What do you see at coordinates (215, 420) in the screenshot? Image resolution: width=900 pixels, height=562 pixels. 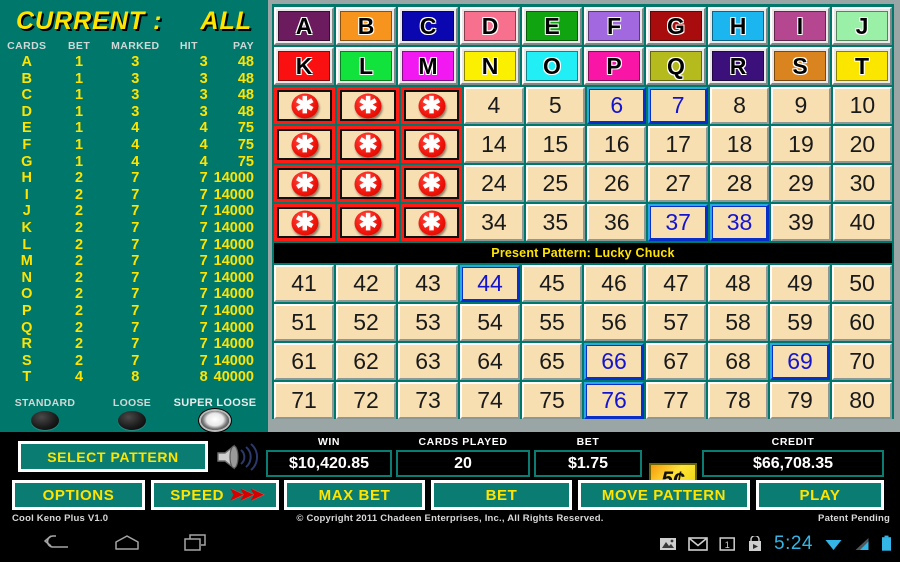 I see `mode-super-loose-lamp` at bounding box center [215, 420].